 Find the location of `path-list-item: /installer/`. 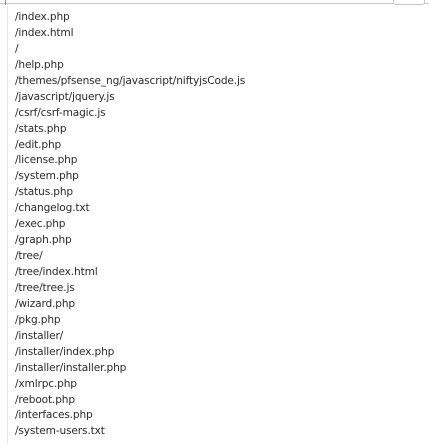

path-list-item: /installer/ is located at coordinates (39, 335).